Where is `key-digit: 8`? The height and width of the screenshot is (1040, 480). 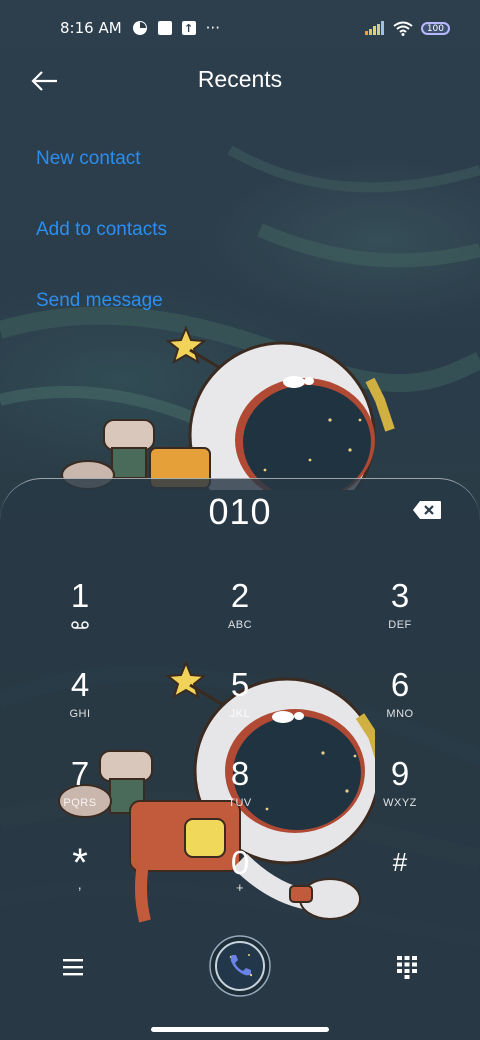
key-digit: 8 is located at coordinates (240, 773).